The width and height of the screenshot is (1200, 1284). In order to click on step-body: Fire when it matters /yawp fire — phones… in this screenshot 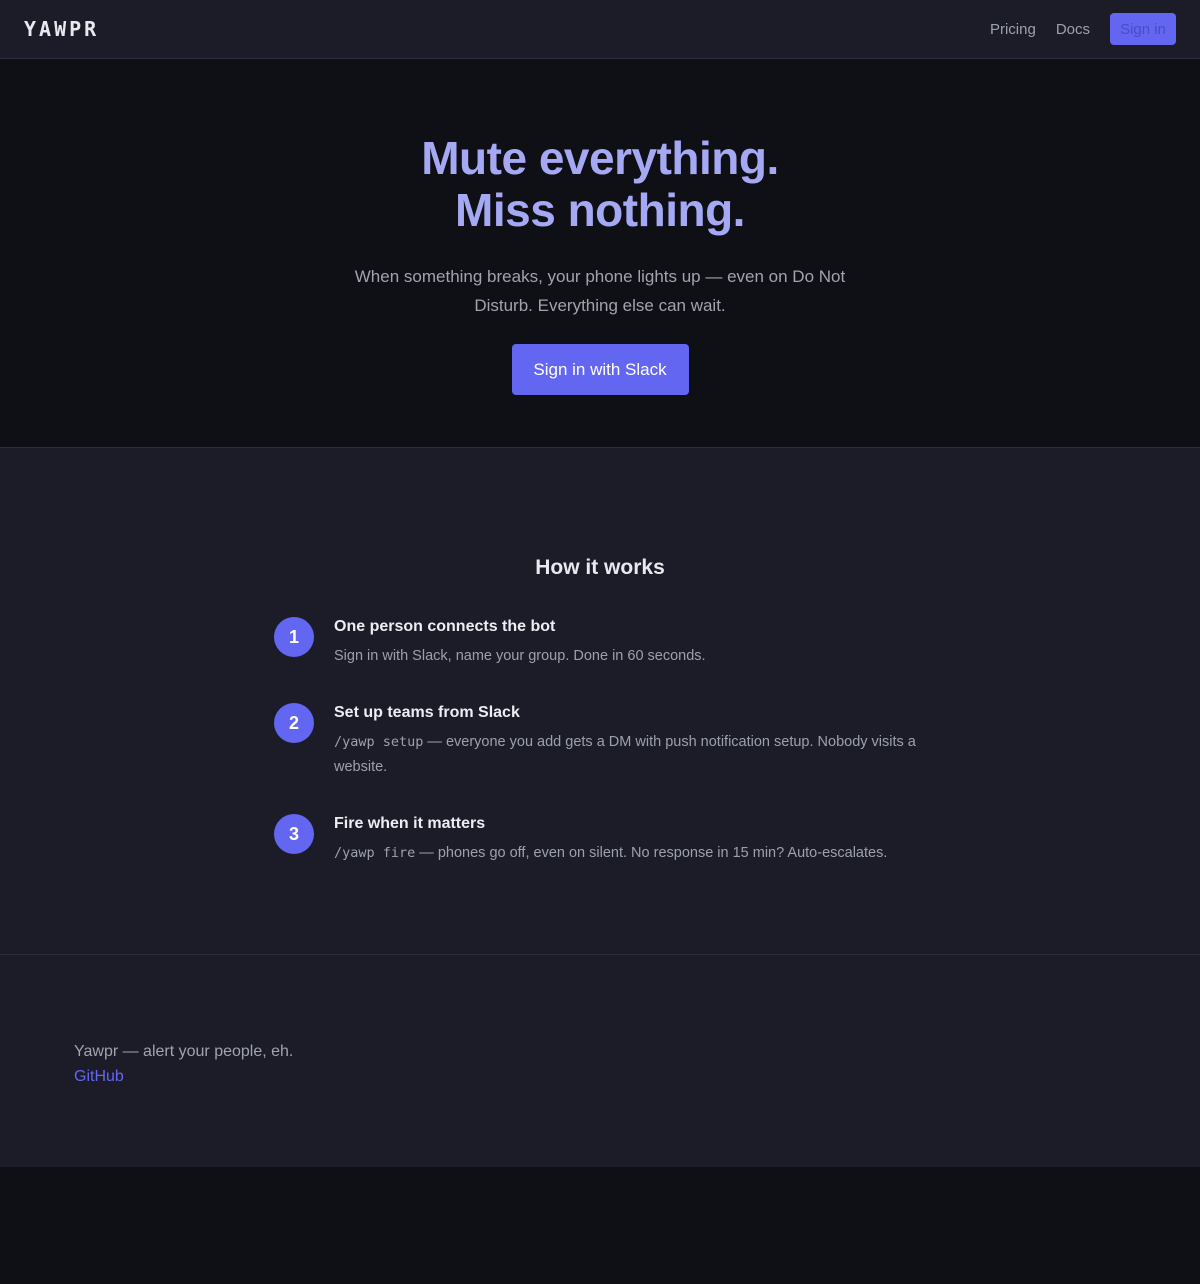, I will do `click(630, 839)`.